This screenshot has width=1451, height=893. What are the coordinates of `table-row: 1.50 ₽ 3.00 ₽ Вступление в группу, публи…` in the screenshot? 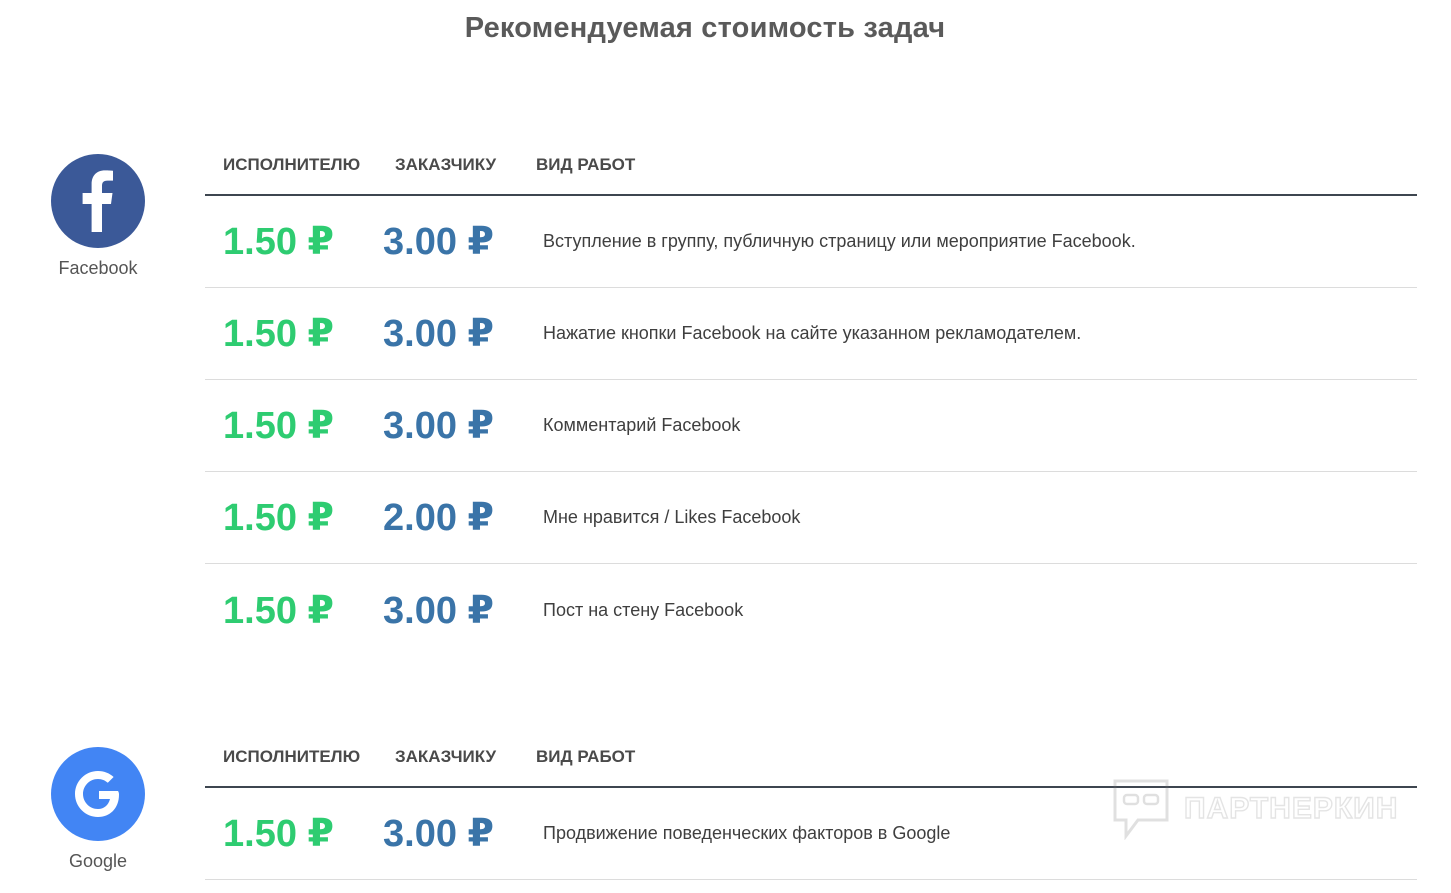 It's located at (811, 242).